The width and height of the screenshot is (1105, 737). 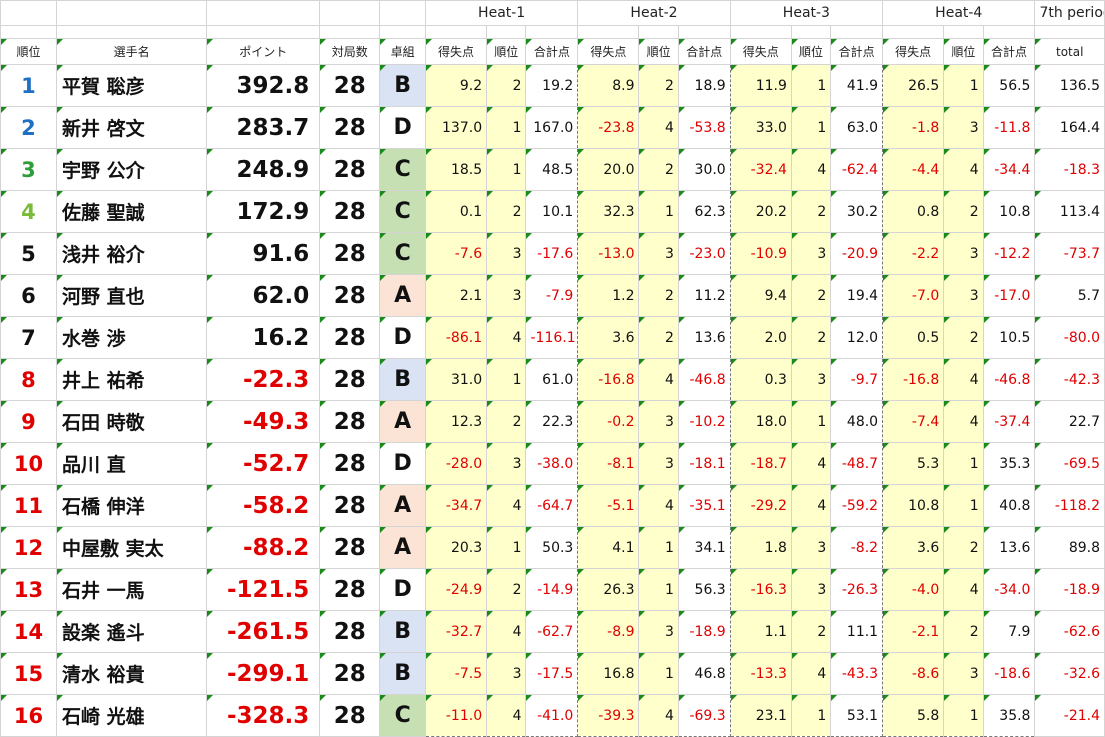 I want to click on heat-4-place-cell: 2, so click(x=963, y=211).